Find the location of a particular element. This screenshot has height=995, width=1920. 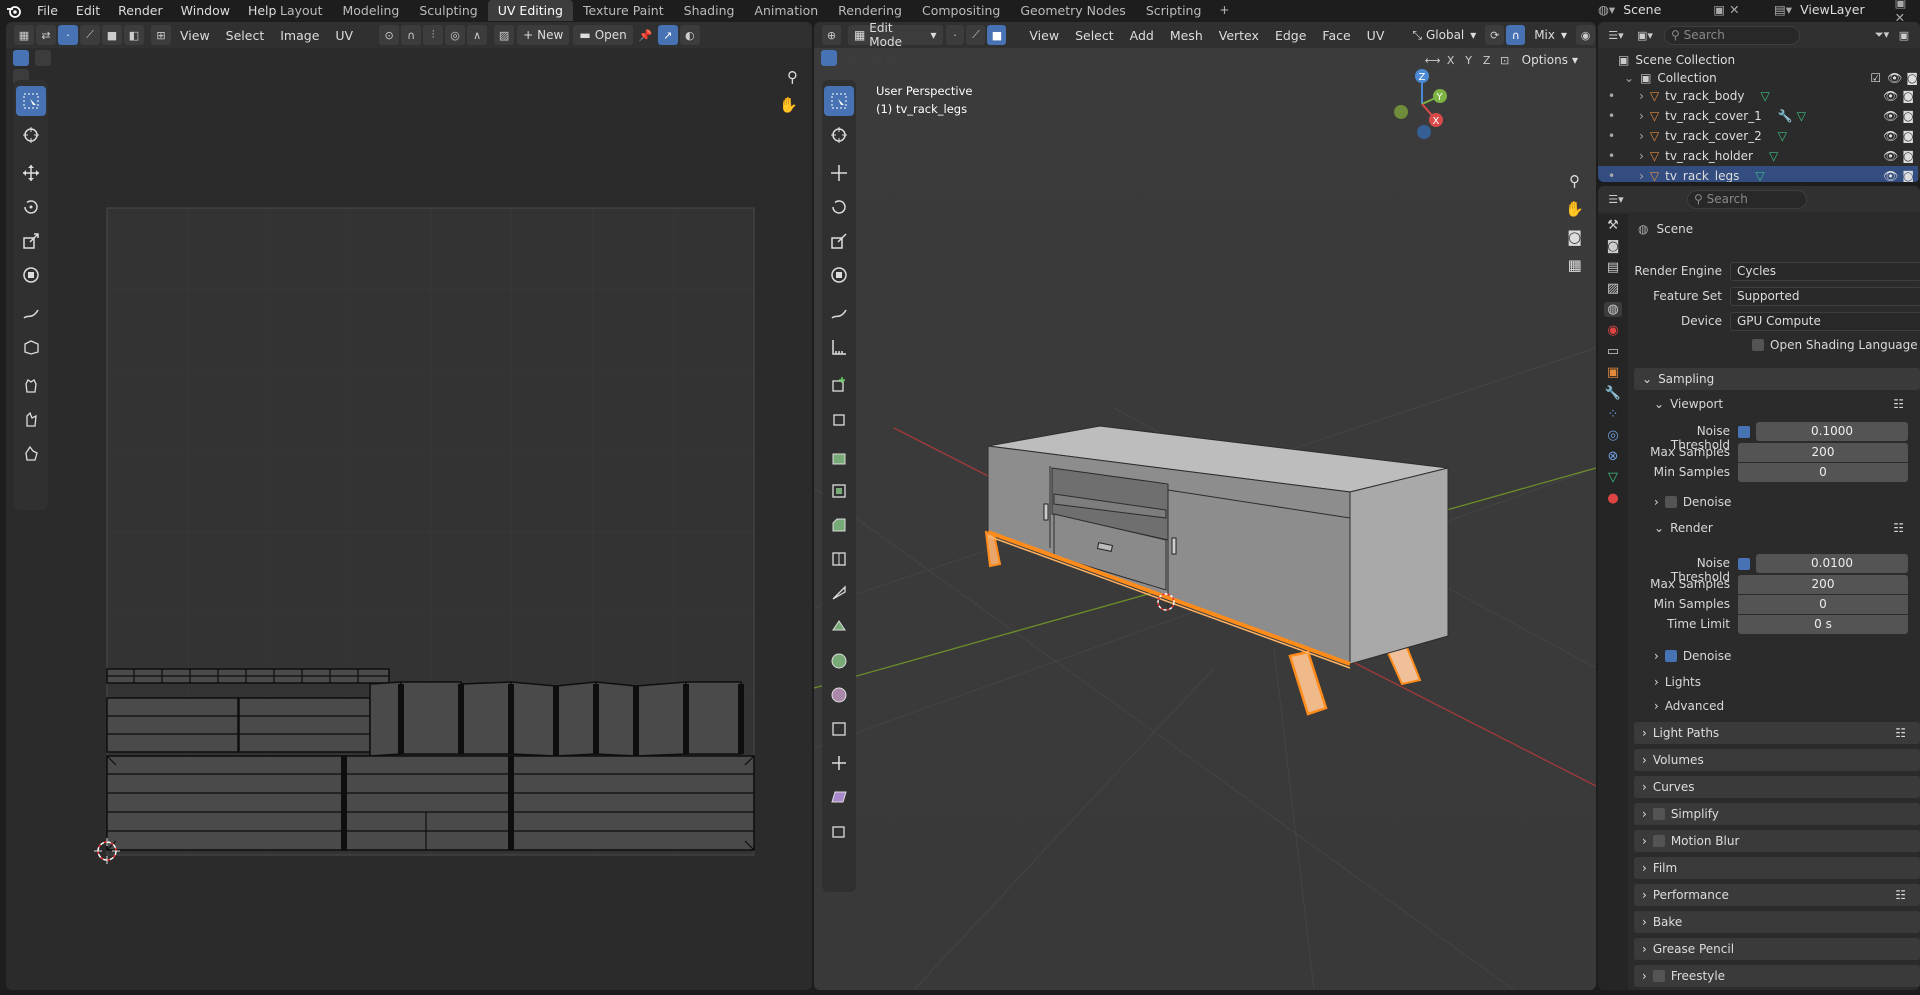

freestyle-panel: › Freestyle is located at coordinates (1777, 976).